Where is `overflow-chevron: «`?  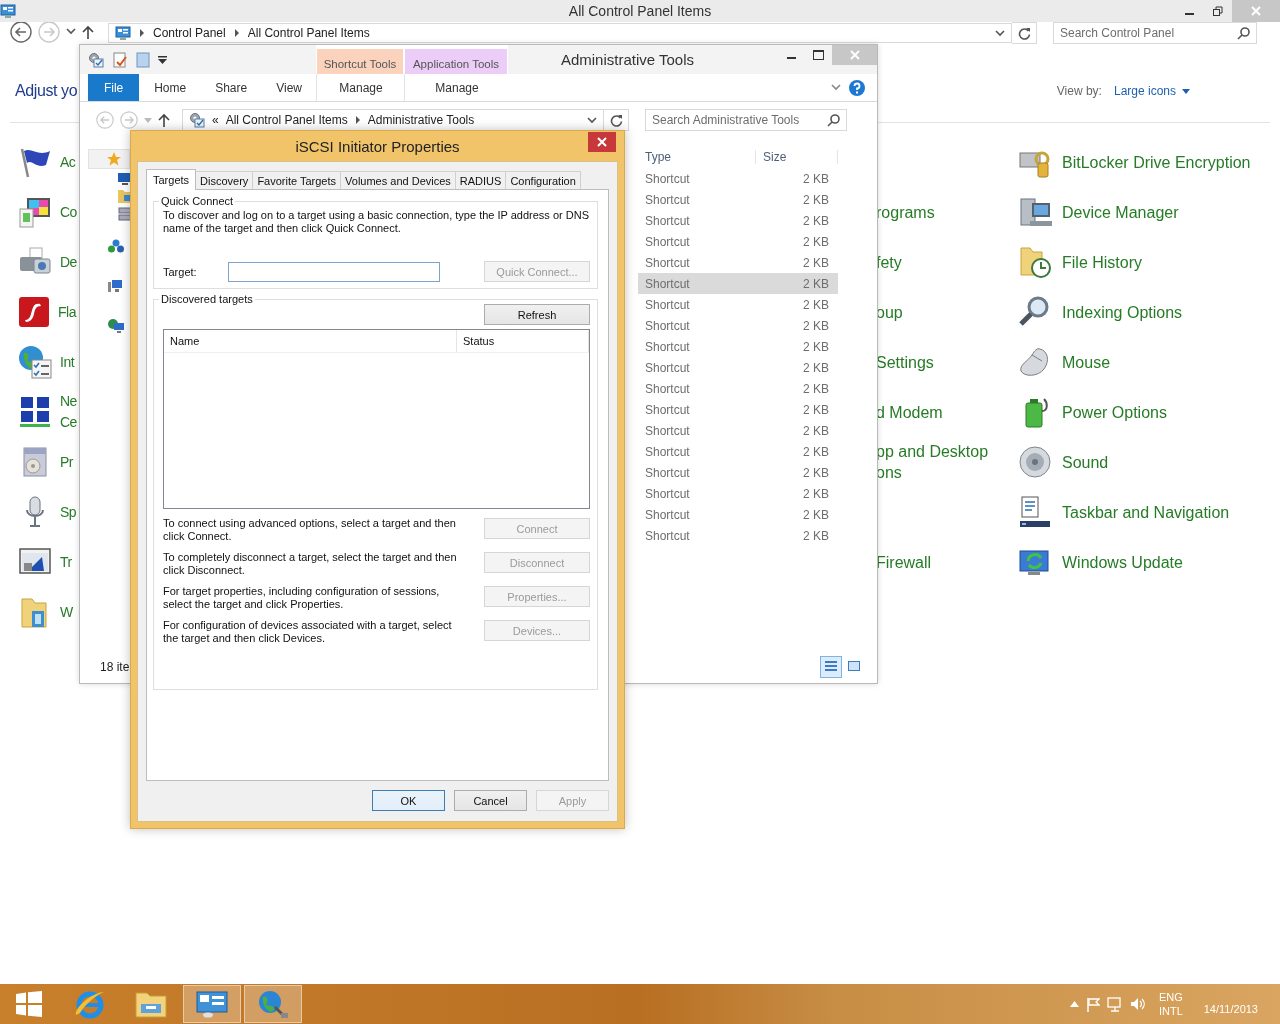 overflow-chevron: « is located at coordinates (215, 120).